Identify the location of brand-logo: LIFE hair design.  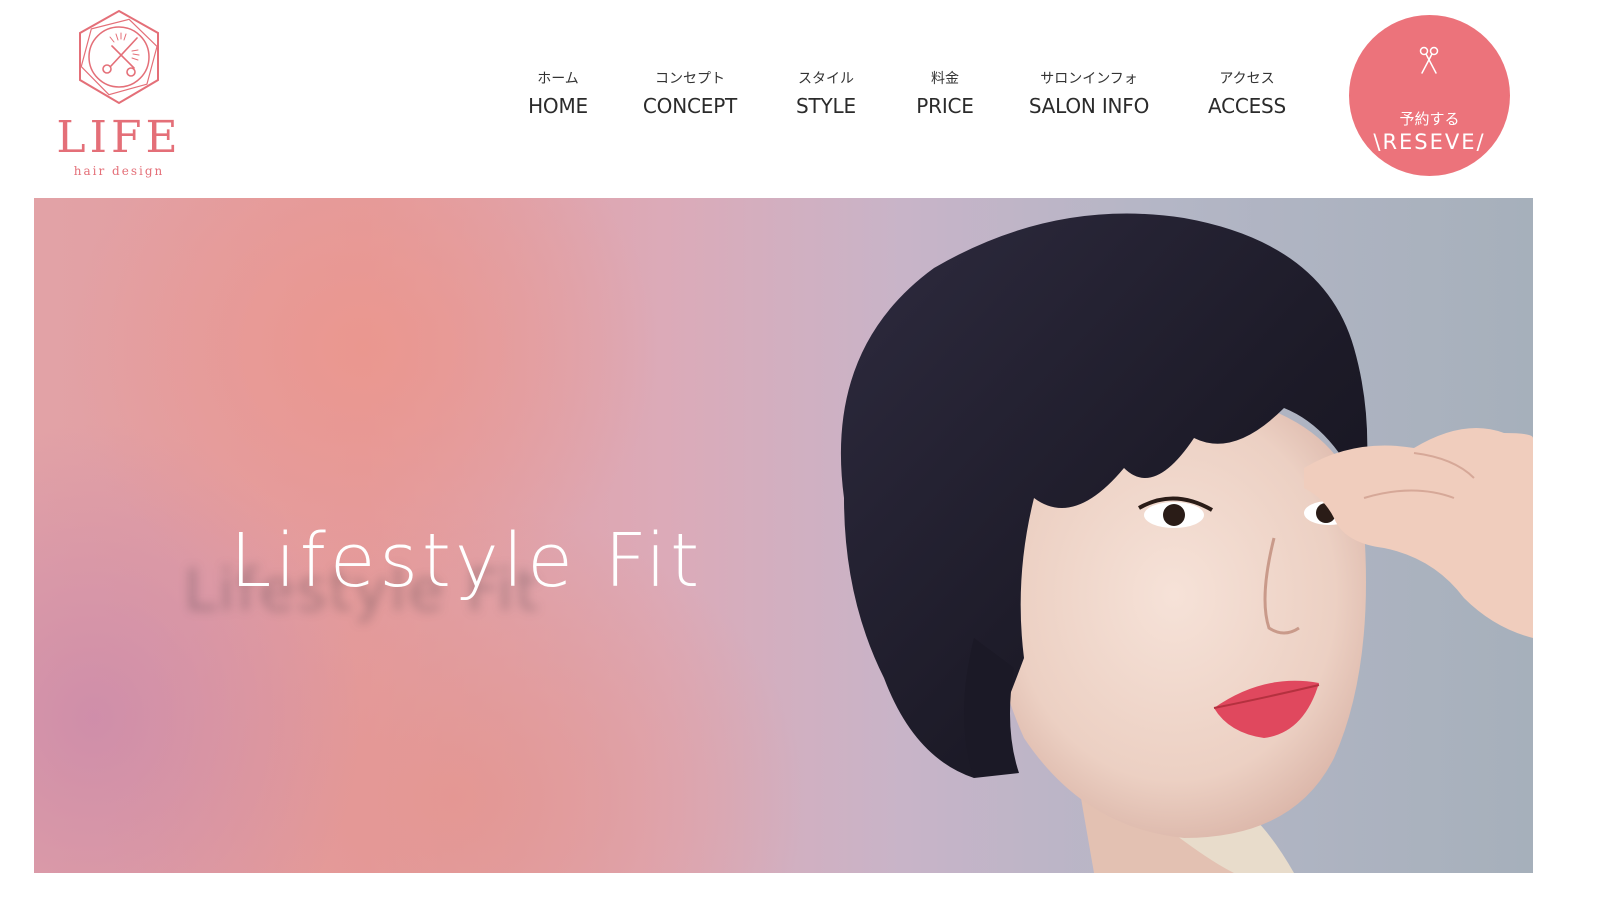
(119, 93).